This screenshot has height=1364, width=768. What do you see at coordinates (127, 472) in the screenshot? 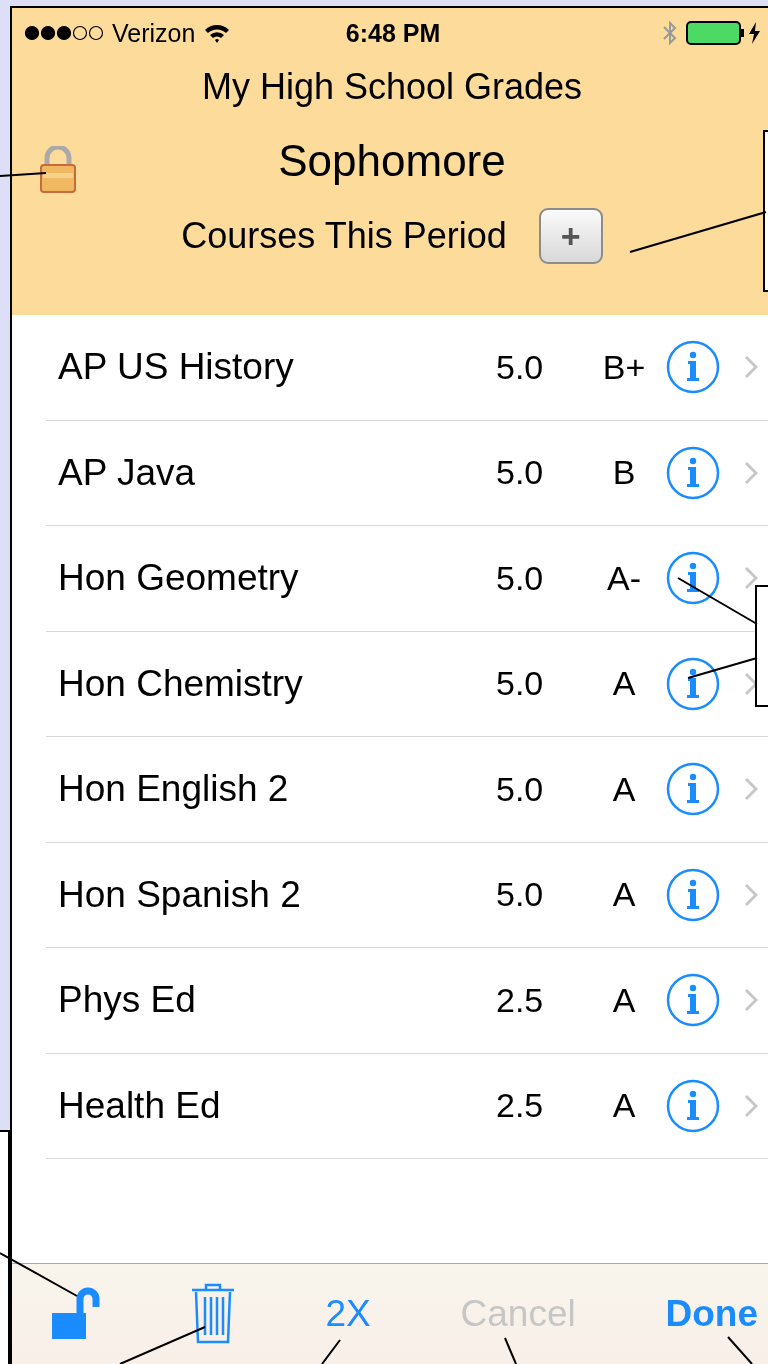
I see `course-name: AP Java` at bounding box center [127, 472].